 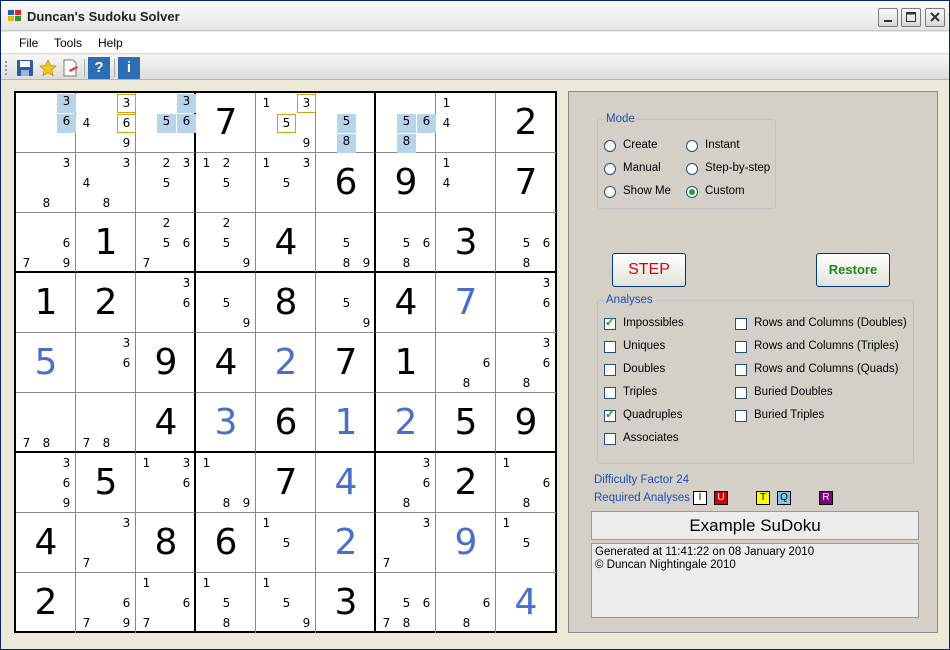 What do you see at coordinates (166, 483) in the screenshot?
I see `grid-cell: 1 3 6` at bounding box center [166, 483].